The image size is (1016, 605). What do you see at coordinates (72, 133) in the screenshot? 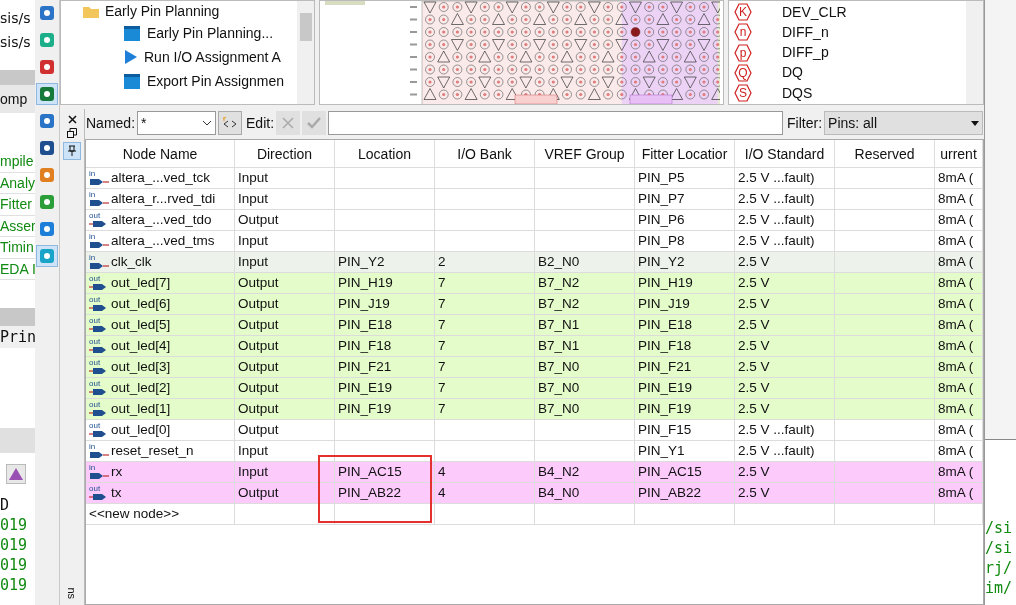
I see `restore-icon` at bounding box center [72, 133].